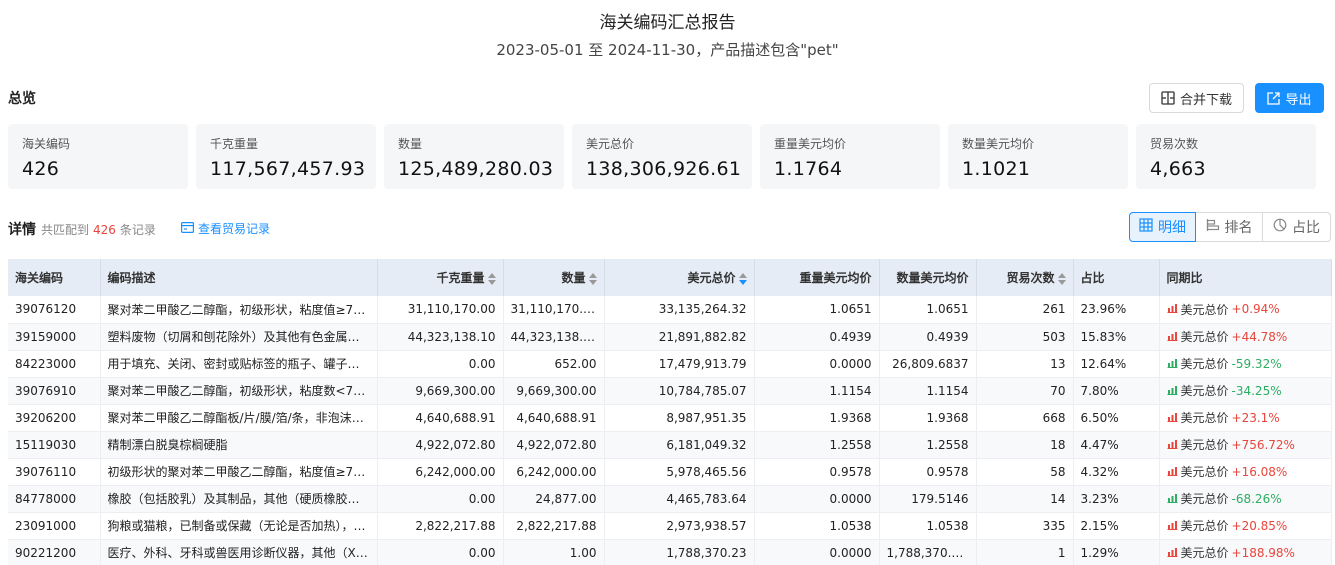  I want to click on match-suffix: 条记录, so click(137, 230).